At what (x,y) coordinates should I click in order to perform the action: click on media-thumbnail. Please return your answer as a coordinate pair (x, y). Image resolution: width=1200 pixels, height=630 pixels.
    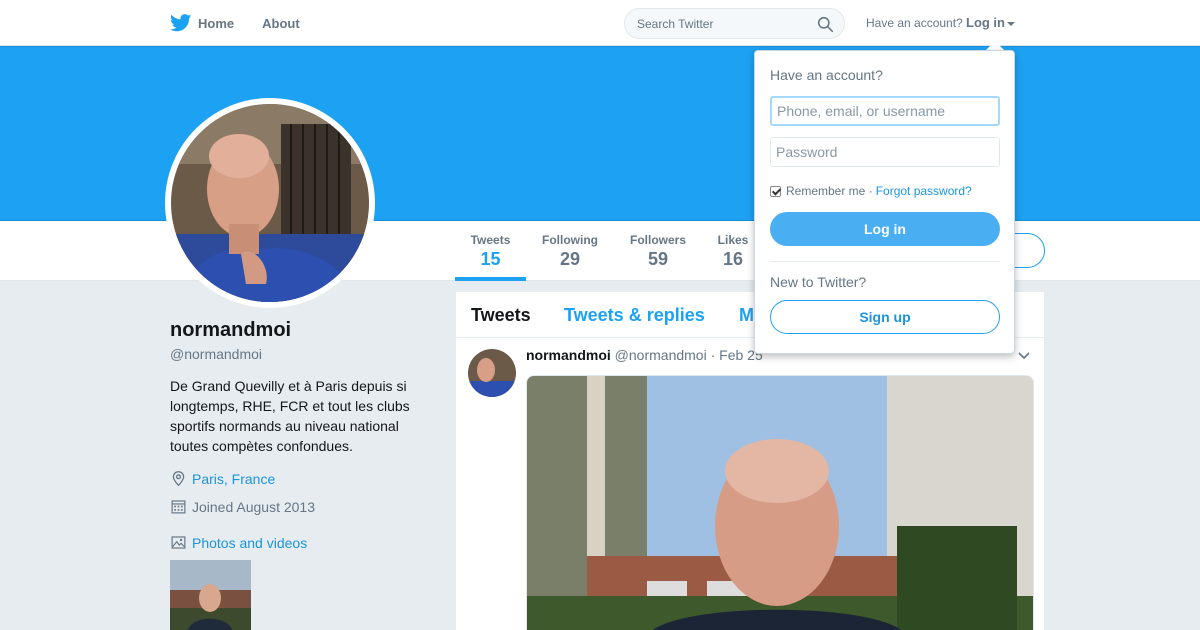
    Looking at the image, I should click on (210, 595).